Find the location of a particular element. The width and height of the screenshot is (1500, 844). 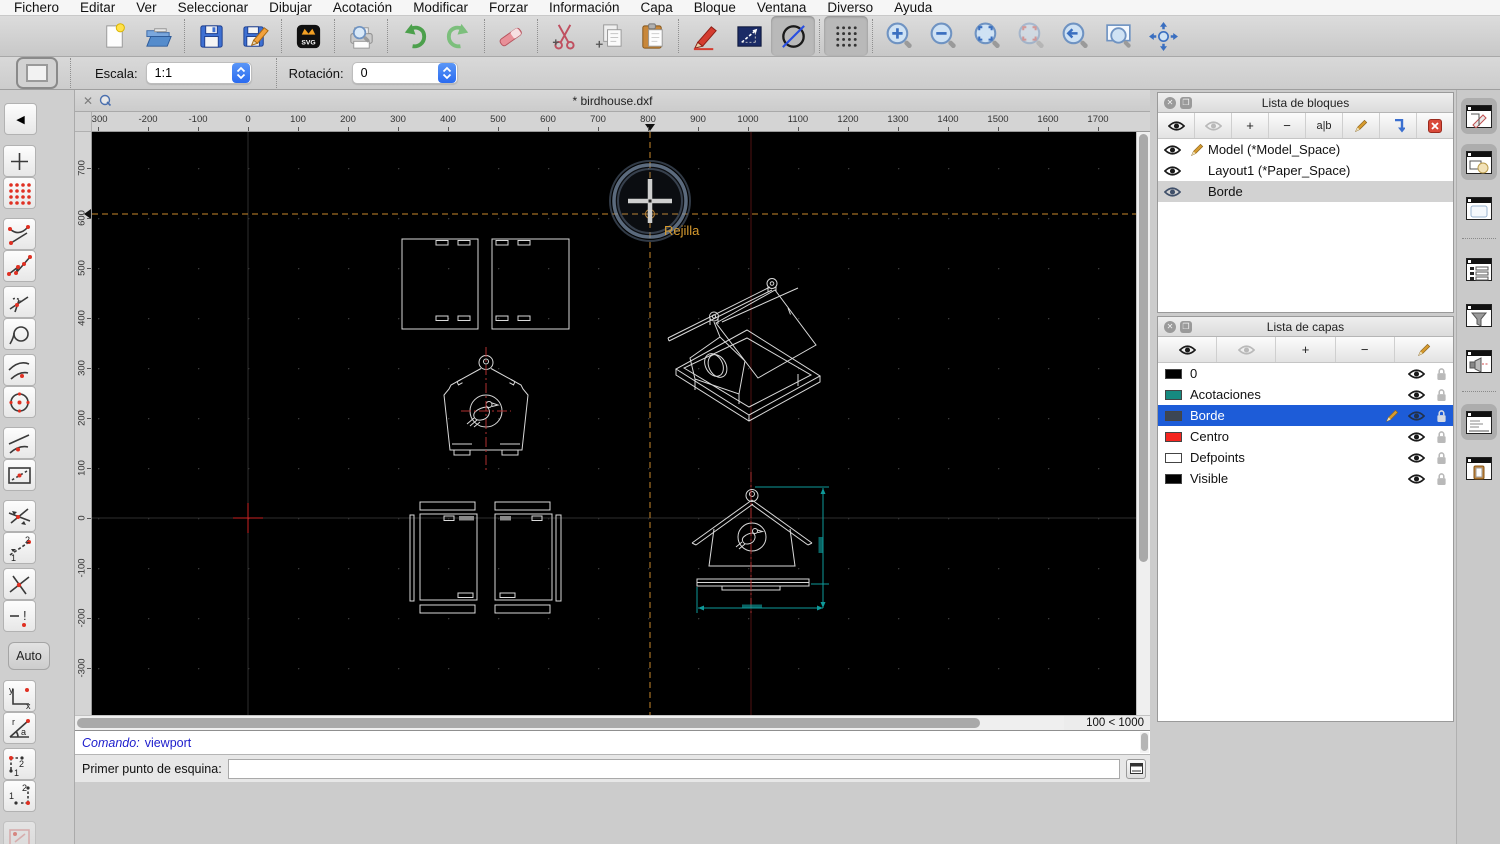

block-insert-button is located at coordinates (1398, 125).